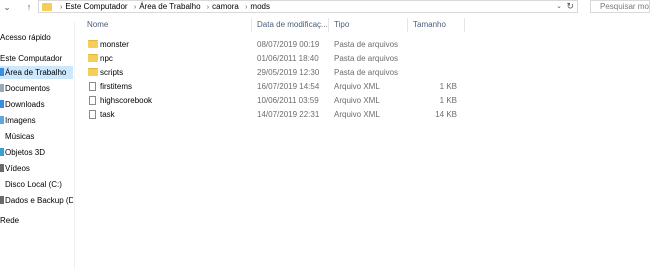 The width and height of the screenshot is (650, 269). Describe the element at coordinates (25, 104) in the screenshot. I see `sidebar-item-label: Downloads` at that location.